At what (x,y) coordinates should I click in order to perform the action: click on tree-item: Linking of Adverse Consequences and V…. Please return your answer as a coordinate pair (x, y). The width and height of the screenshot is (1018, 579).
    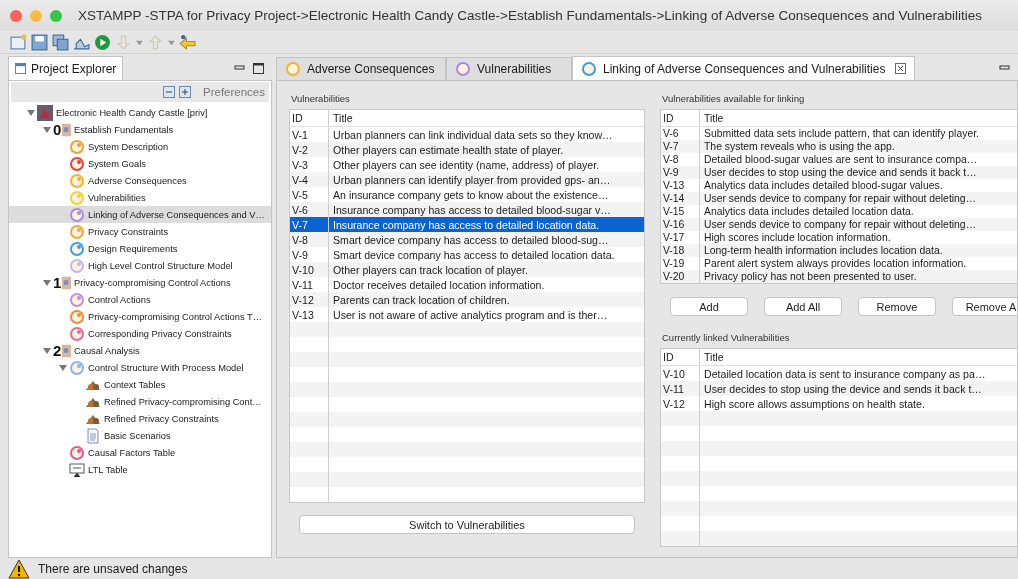
    Looking at the image, I should click on (140, 214).